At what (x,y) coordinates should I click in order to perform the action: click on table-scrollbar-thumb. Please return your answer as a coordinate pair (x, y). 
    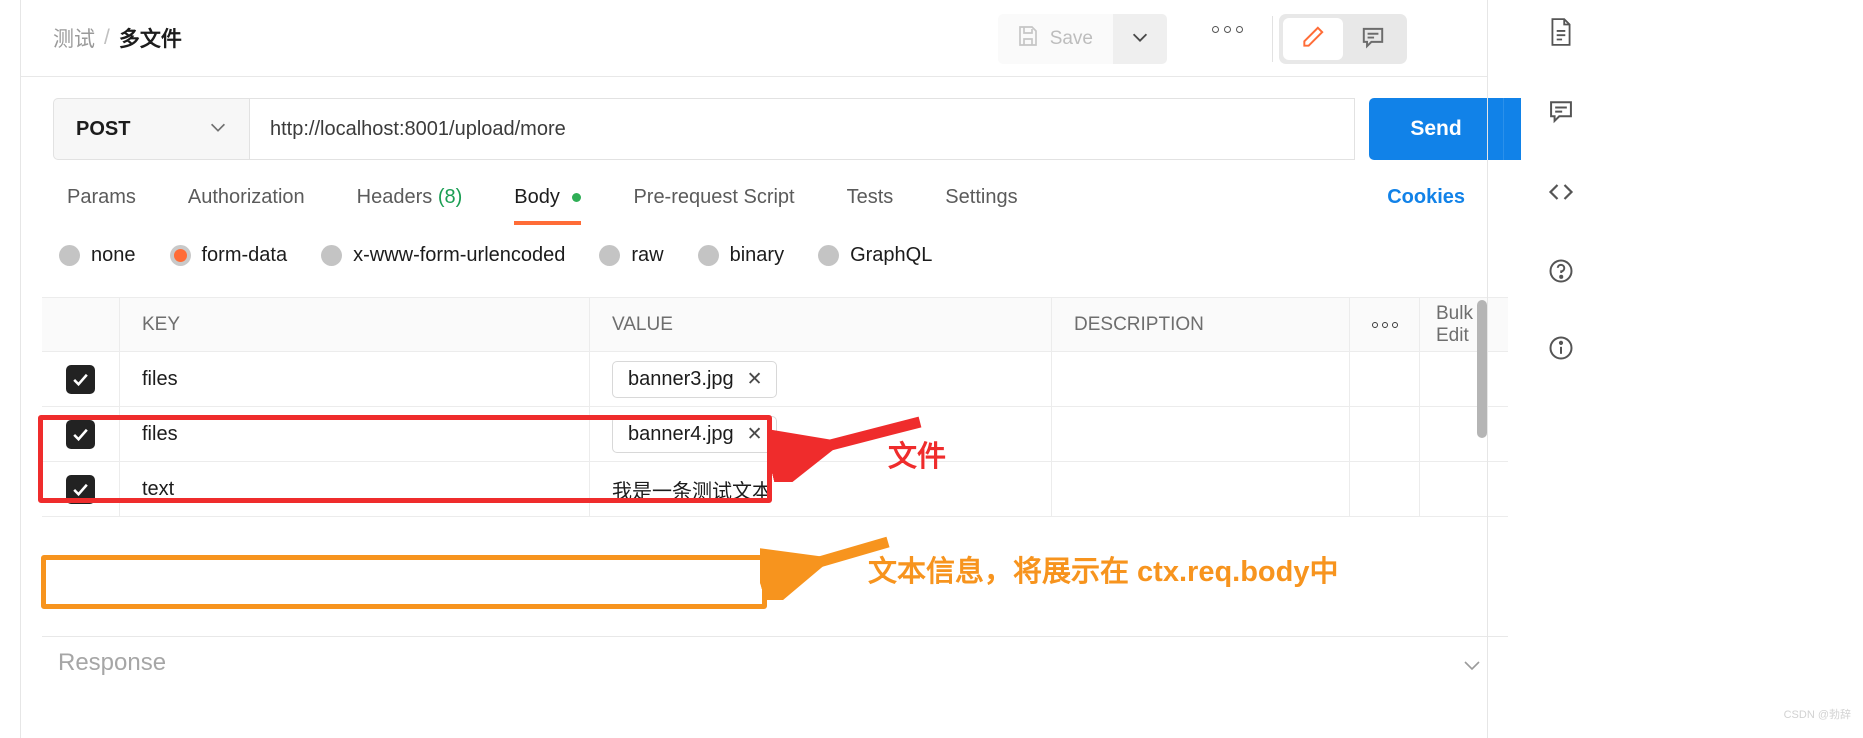
    Looking at the image, I should click on (1482, 369).